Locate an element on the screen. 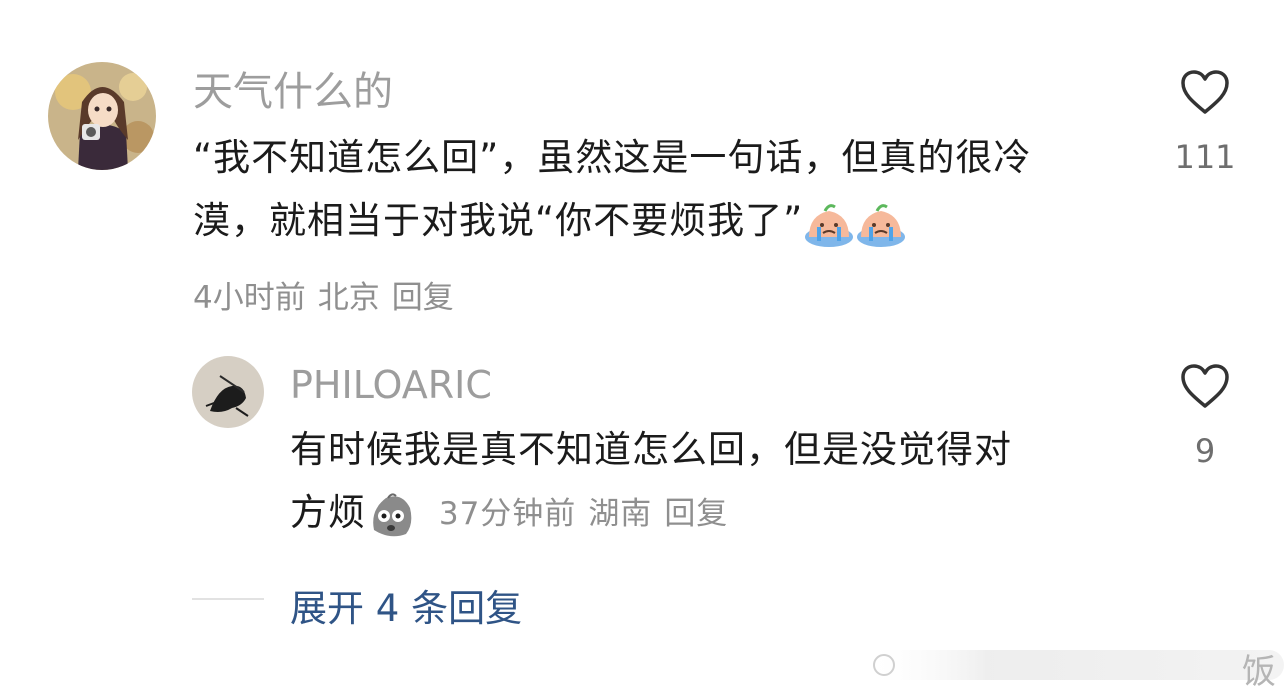 The image size is (1284, 693). like-count: 111 is located at coordinates (1205, 157).